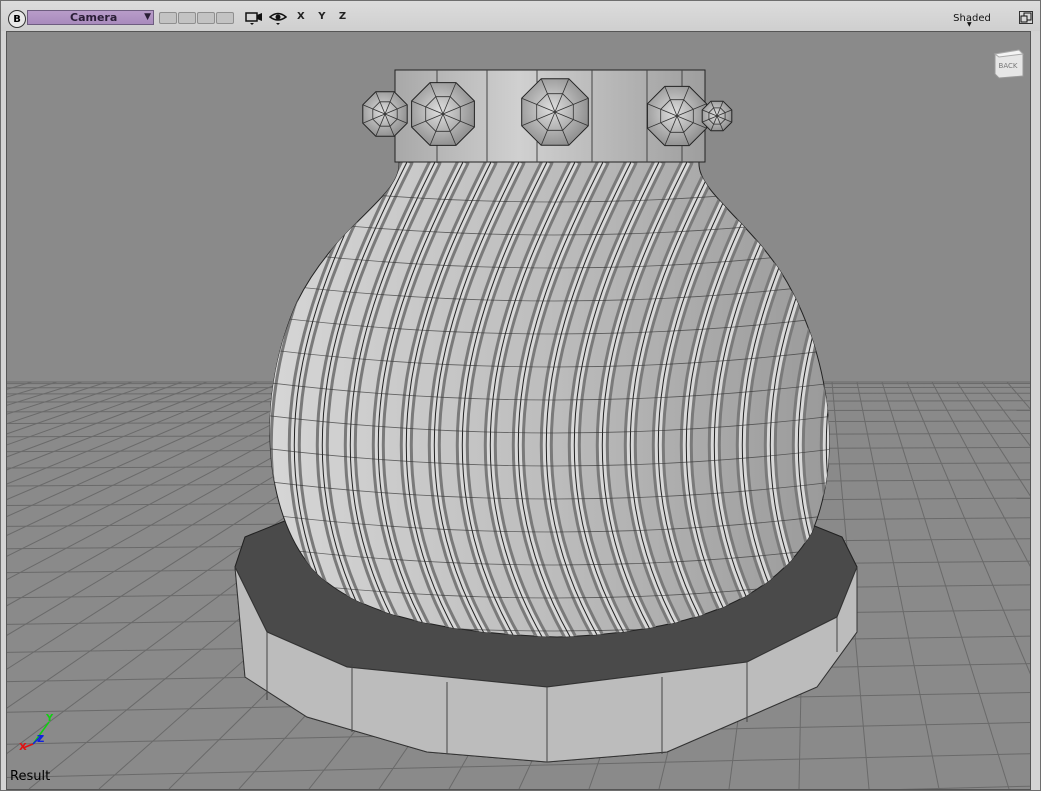 This screenshot has height=791, width=1041. I want to click on camera-dropdown: Camera ▼, so click(90, 17).